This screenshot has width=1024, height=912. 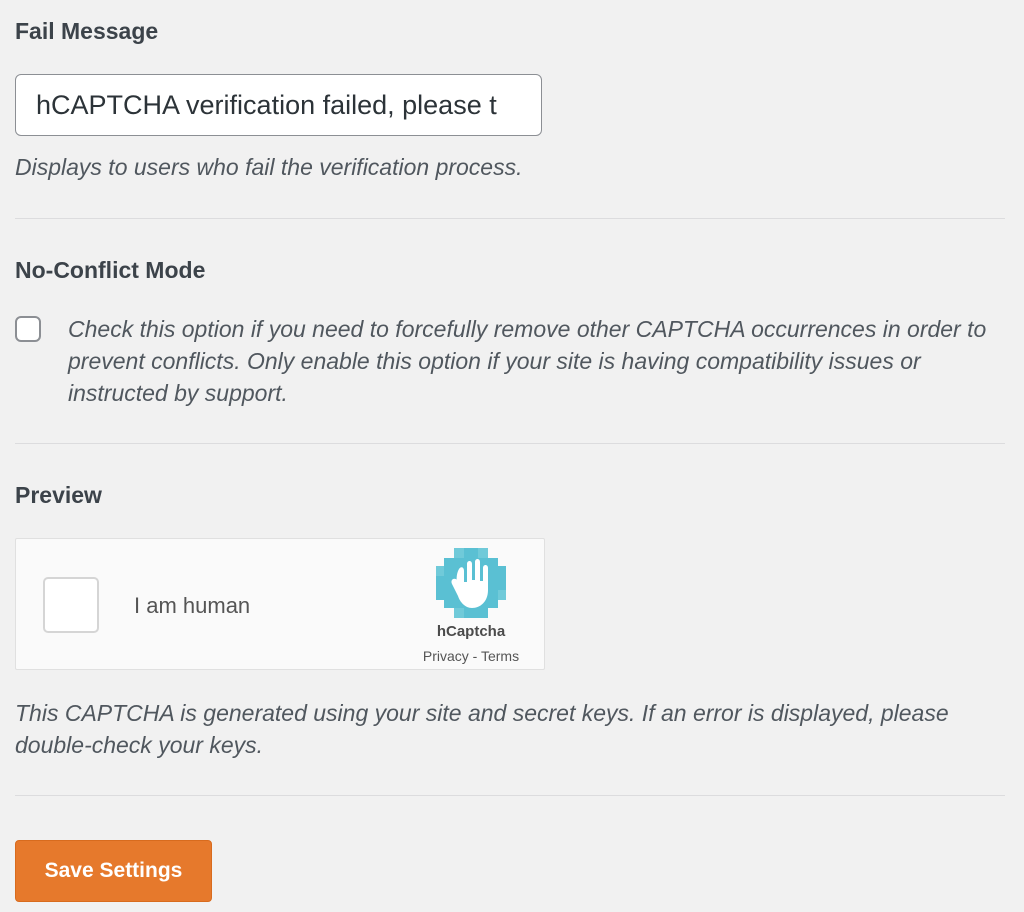 I want to click on hcaptcha-hand-logo-icon, so click(x=471, y=583).